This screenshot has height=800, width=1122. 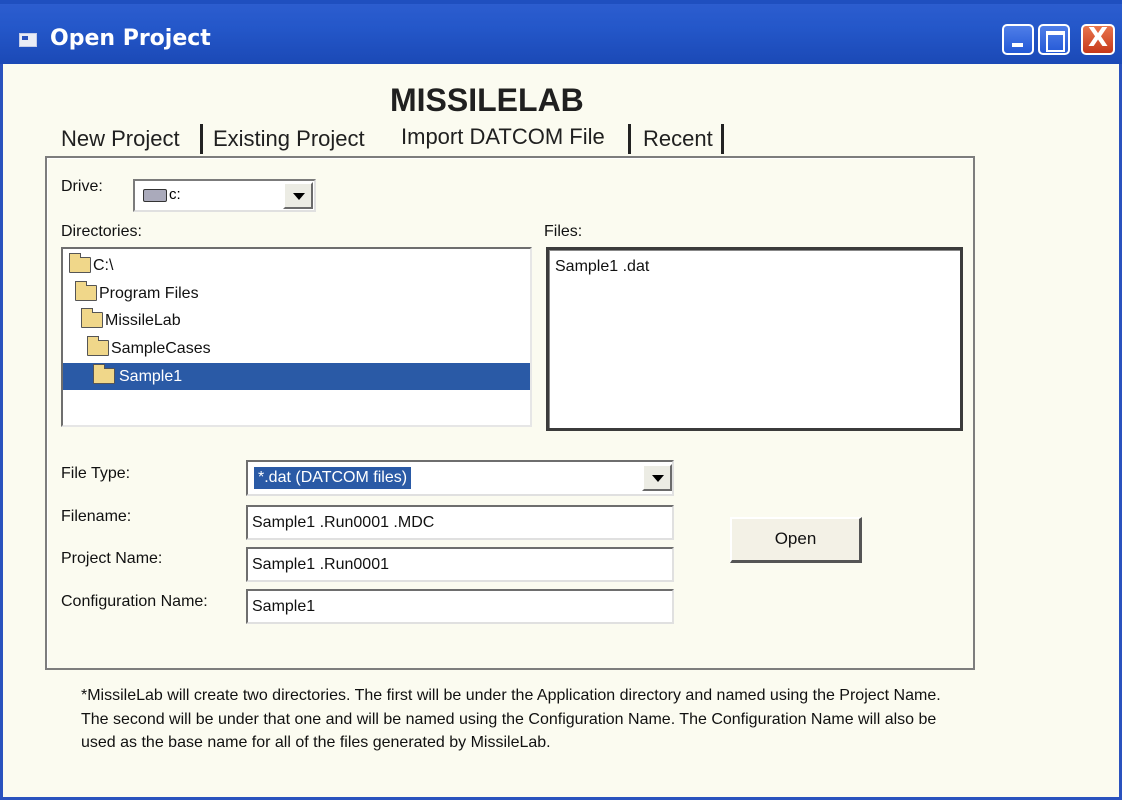 What do you see at coordinates (754, 339) in the screenshot?
I see `files-list: Sample1 .dat` at bounding box center [754, 339].